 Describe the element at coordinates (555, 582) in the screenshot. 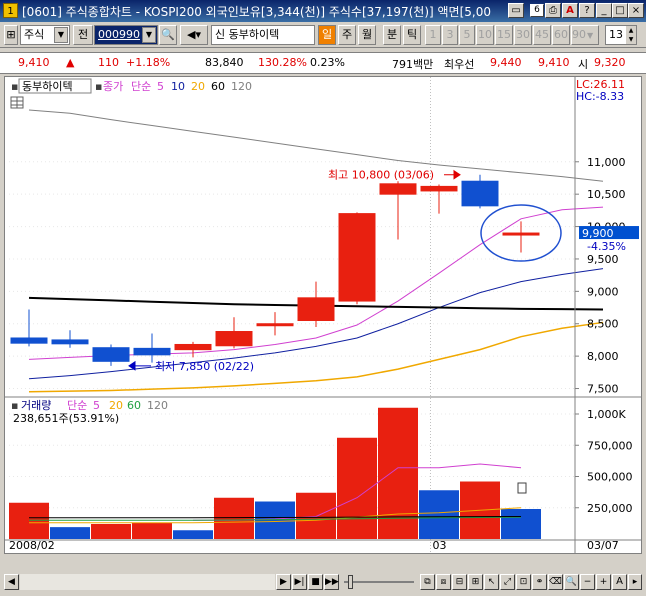

I see `erase-icon: ⌫` at that location.